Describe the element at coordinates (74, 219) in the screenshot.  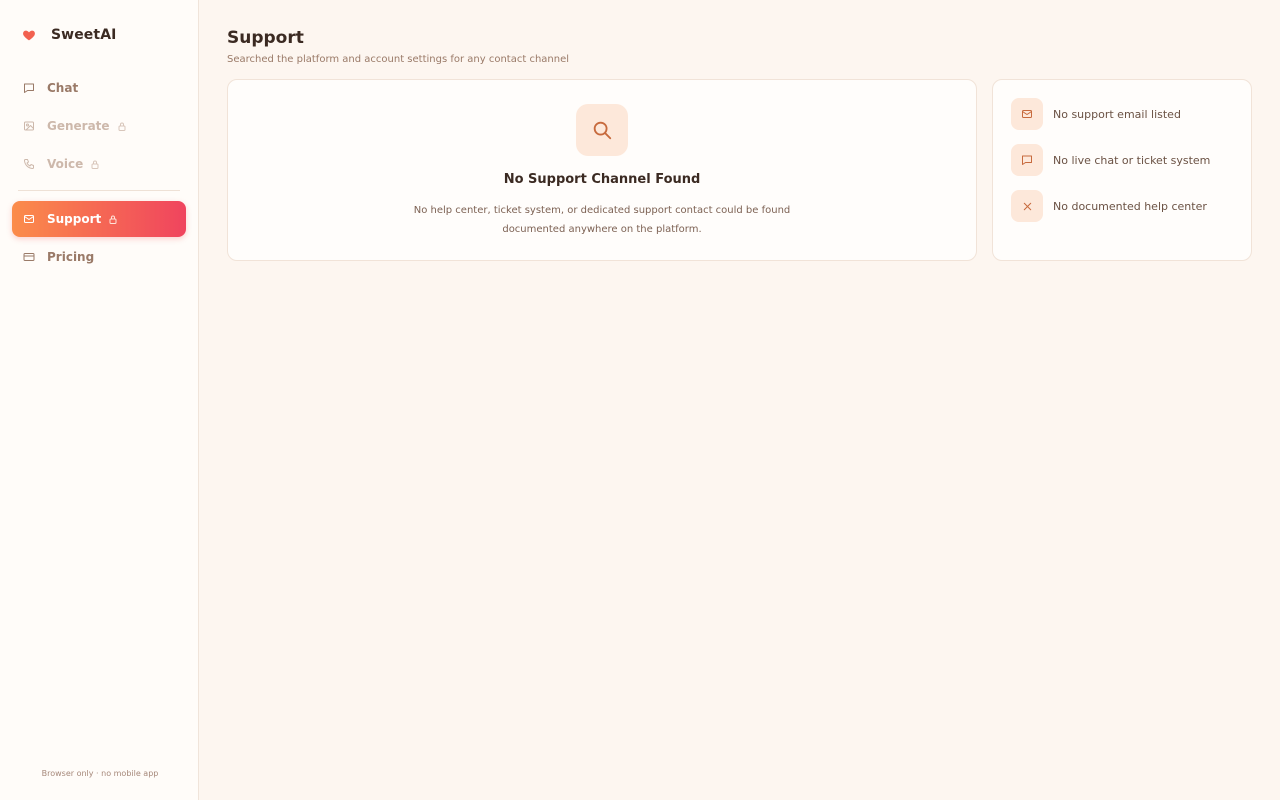
I see `sidebar-item-label: Support` at that location.